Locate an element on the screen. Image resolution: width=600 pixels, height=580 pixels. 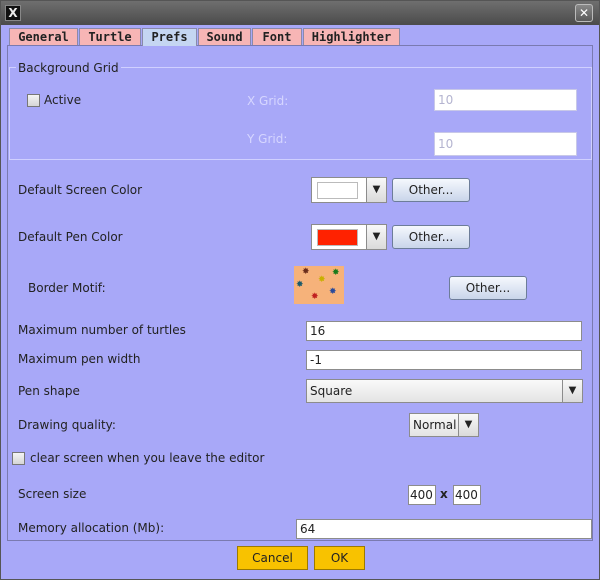
grid-active-label: Active is located at coordinates (63, 100).